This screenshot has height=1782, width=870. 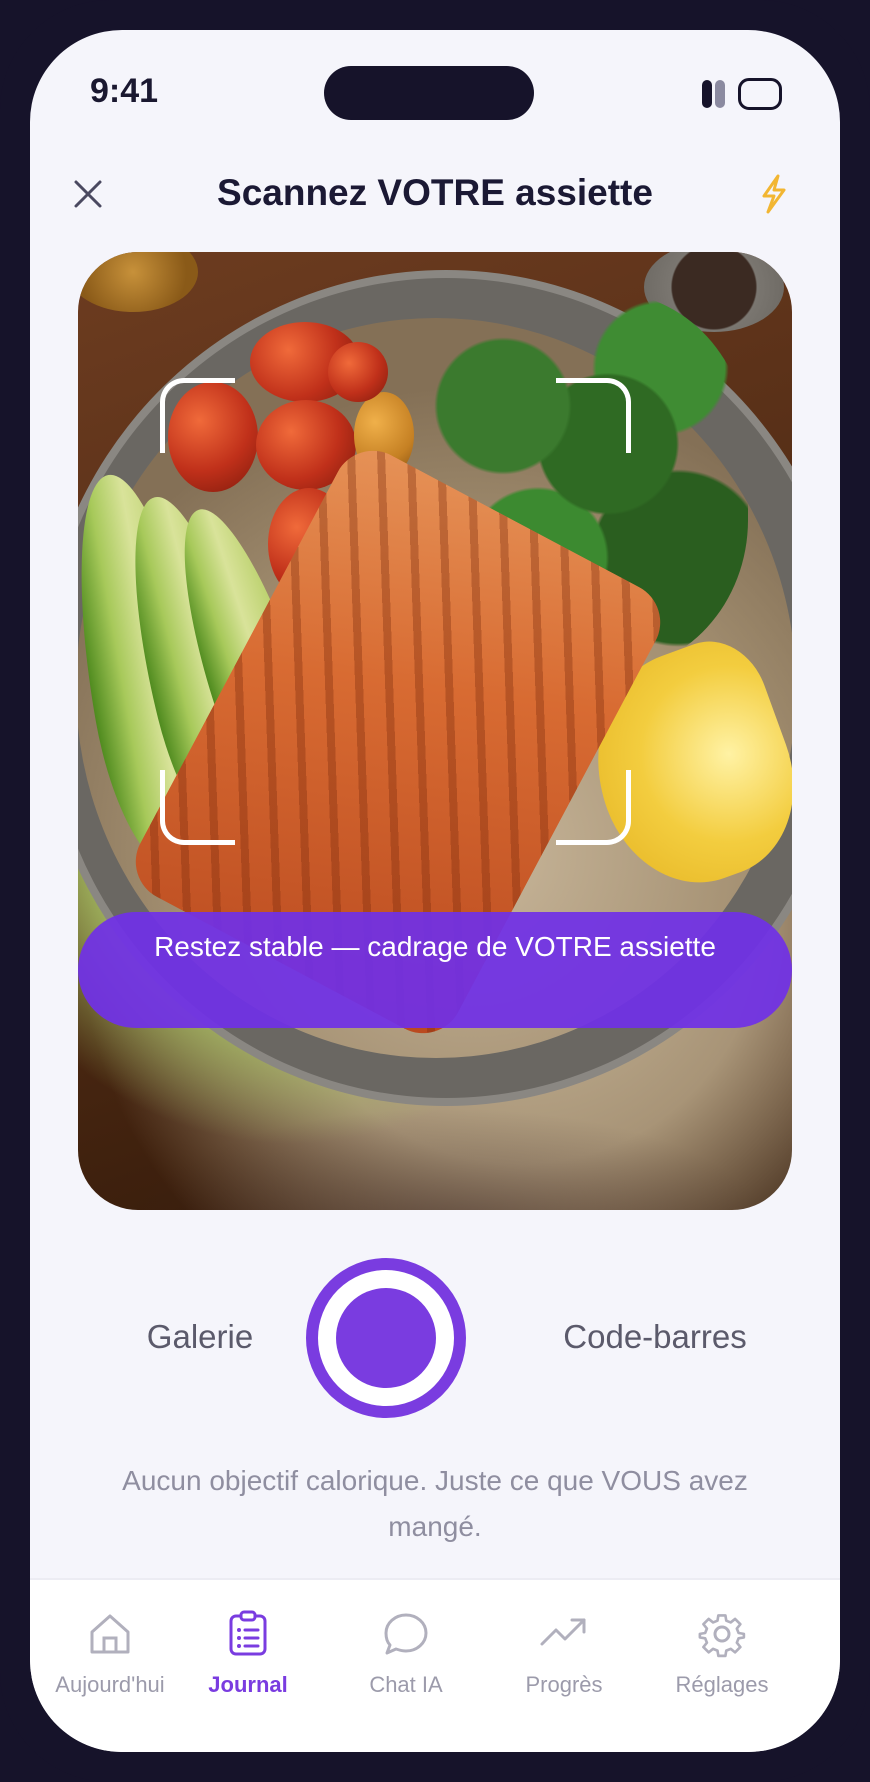 What do you see at coordinates (200, 1337) in the screenshot?
I see `gallery-button: Galerie` at bounding box center [200, 1337].